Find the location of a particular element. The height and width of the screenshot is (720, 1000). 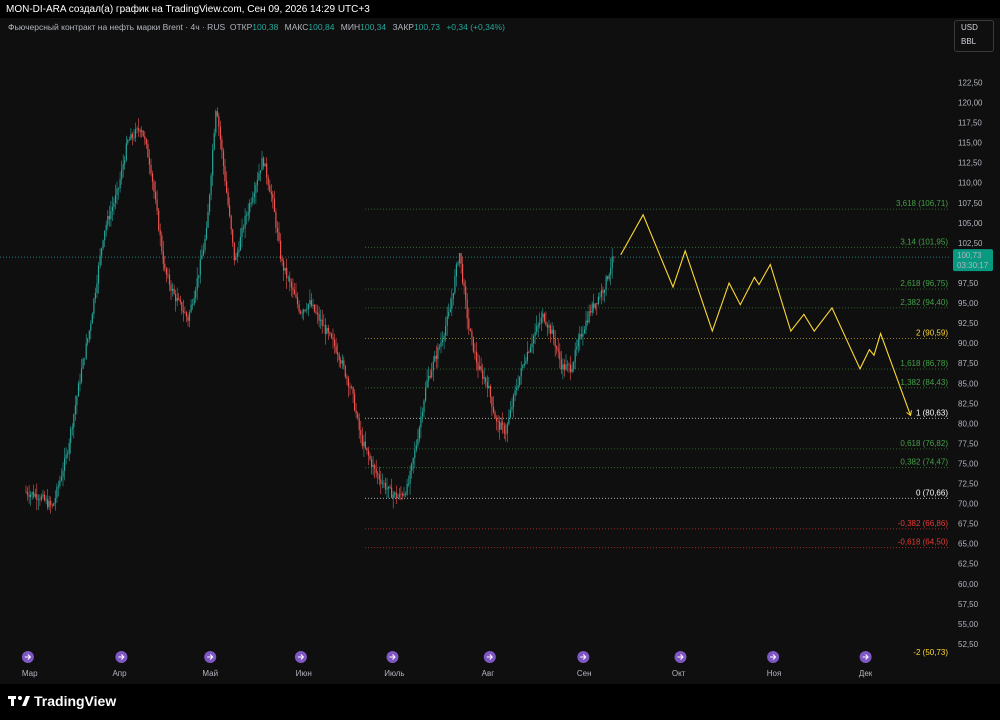

fib-level-label: 0,382 (74,47) is located at coordinates (924, 462).